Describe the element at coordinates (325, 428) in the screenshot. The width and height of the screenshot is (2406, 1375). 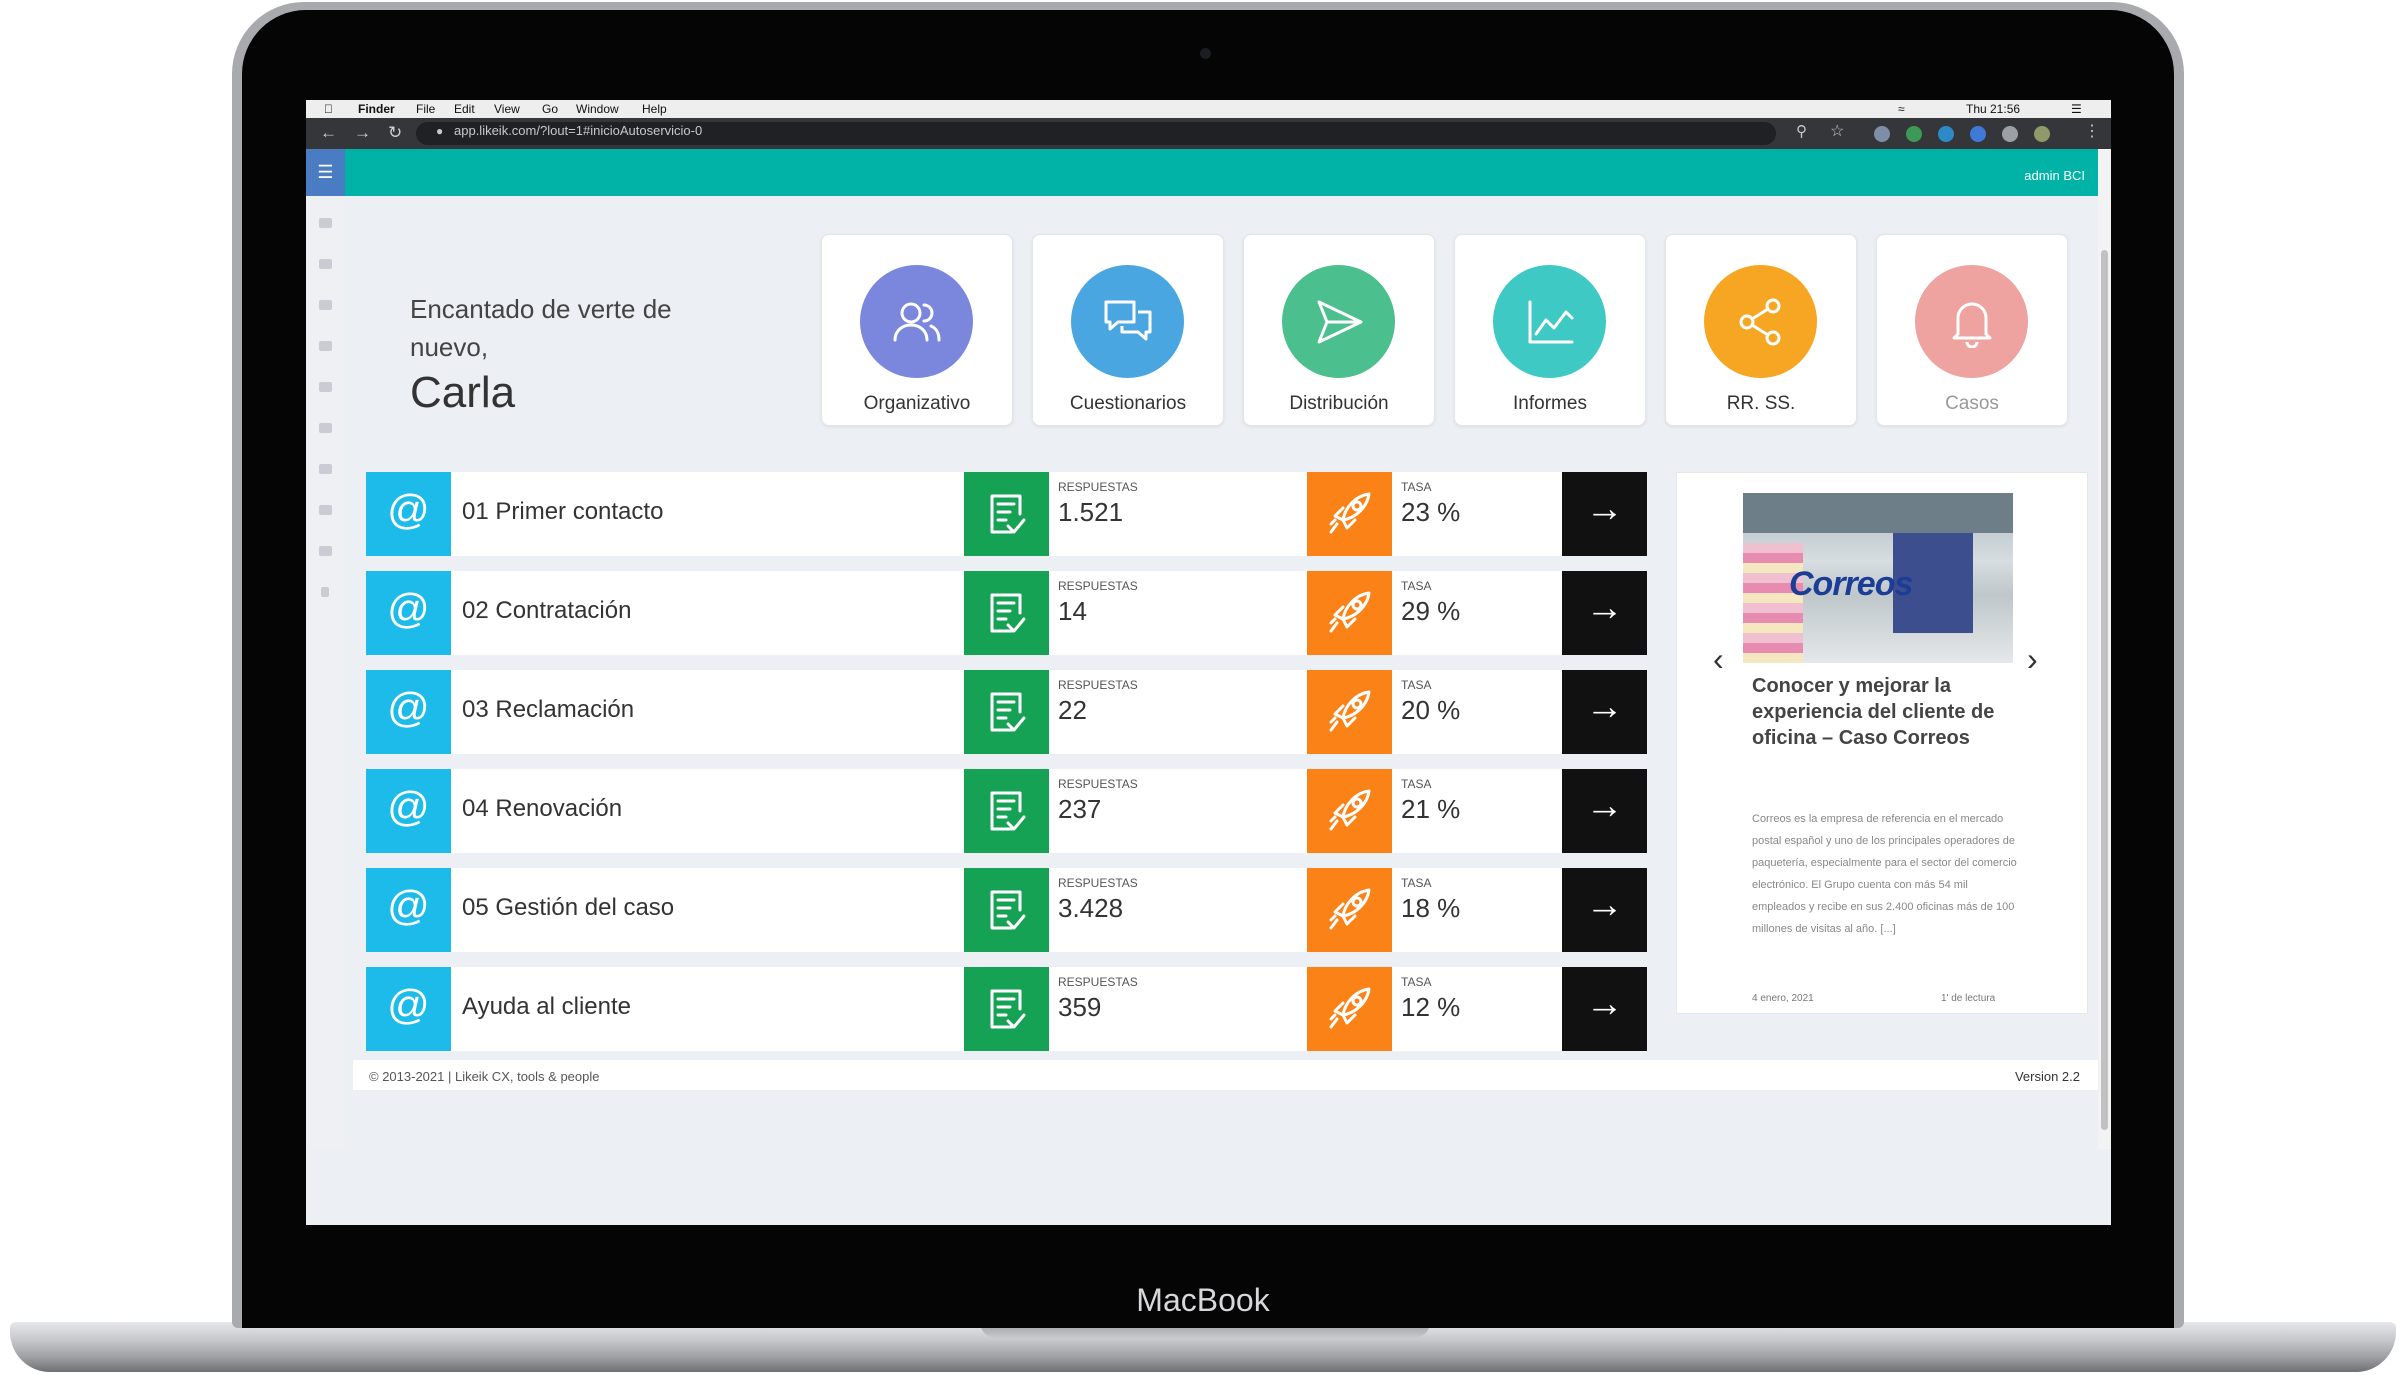
I see `globe-icon` at that location.